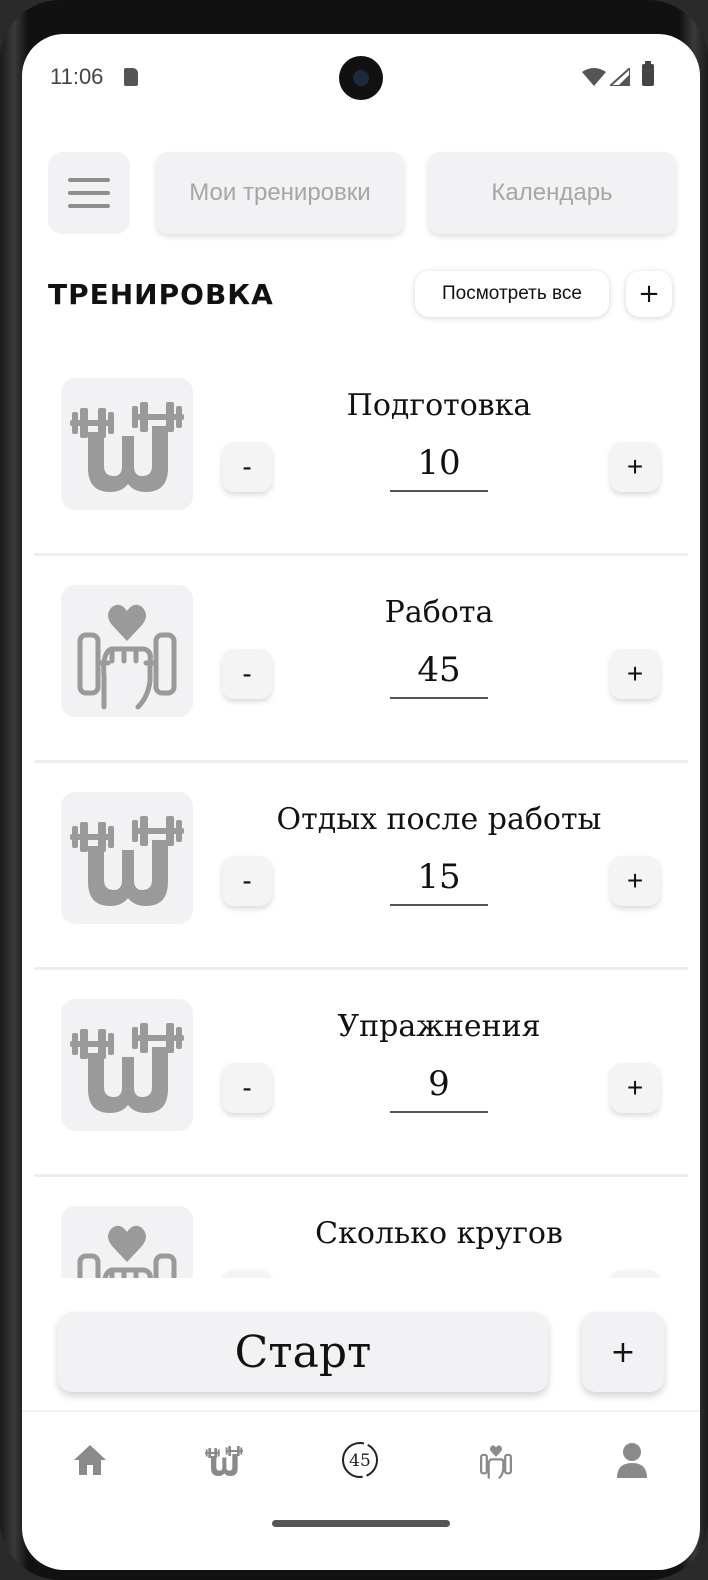 The height and width of the screenshot is (1580, 708). I want to click on nav-fitness, so click(496, 1460).